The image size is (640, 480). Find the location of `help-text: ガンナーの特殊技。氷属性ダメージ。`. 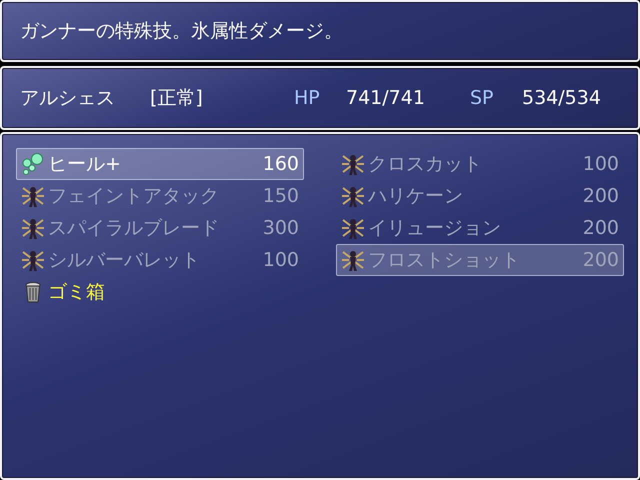

help-text: ガンナーの特殊技。氷属性ダメージ。 is located at coordinates (181, 31).